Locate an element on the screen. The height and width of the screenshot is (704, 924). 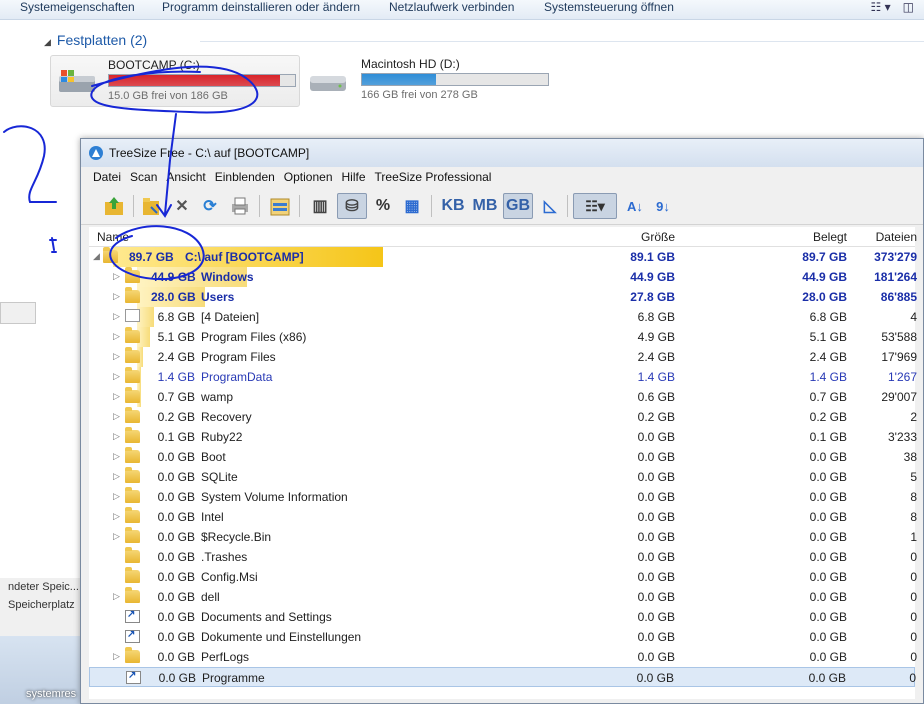
menu-scan: Scan is located at coordinates (143, 177).